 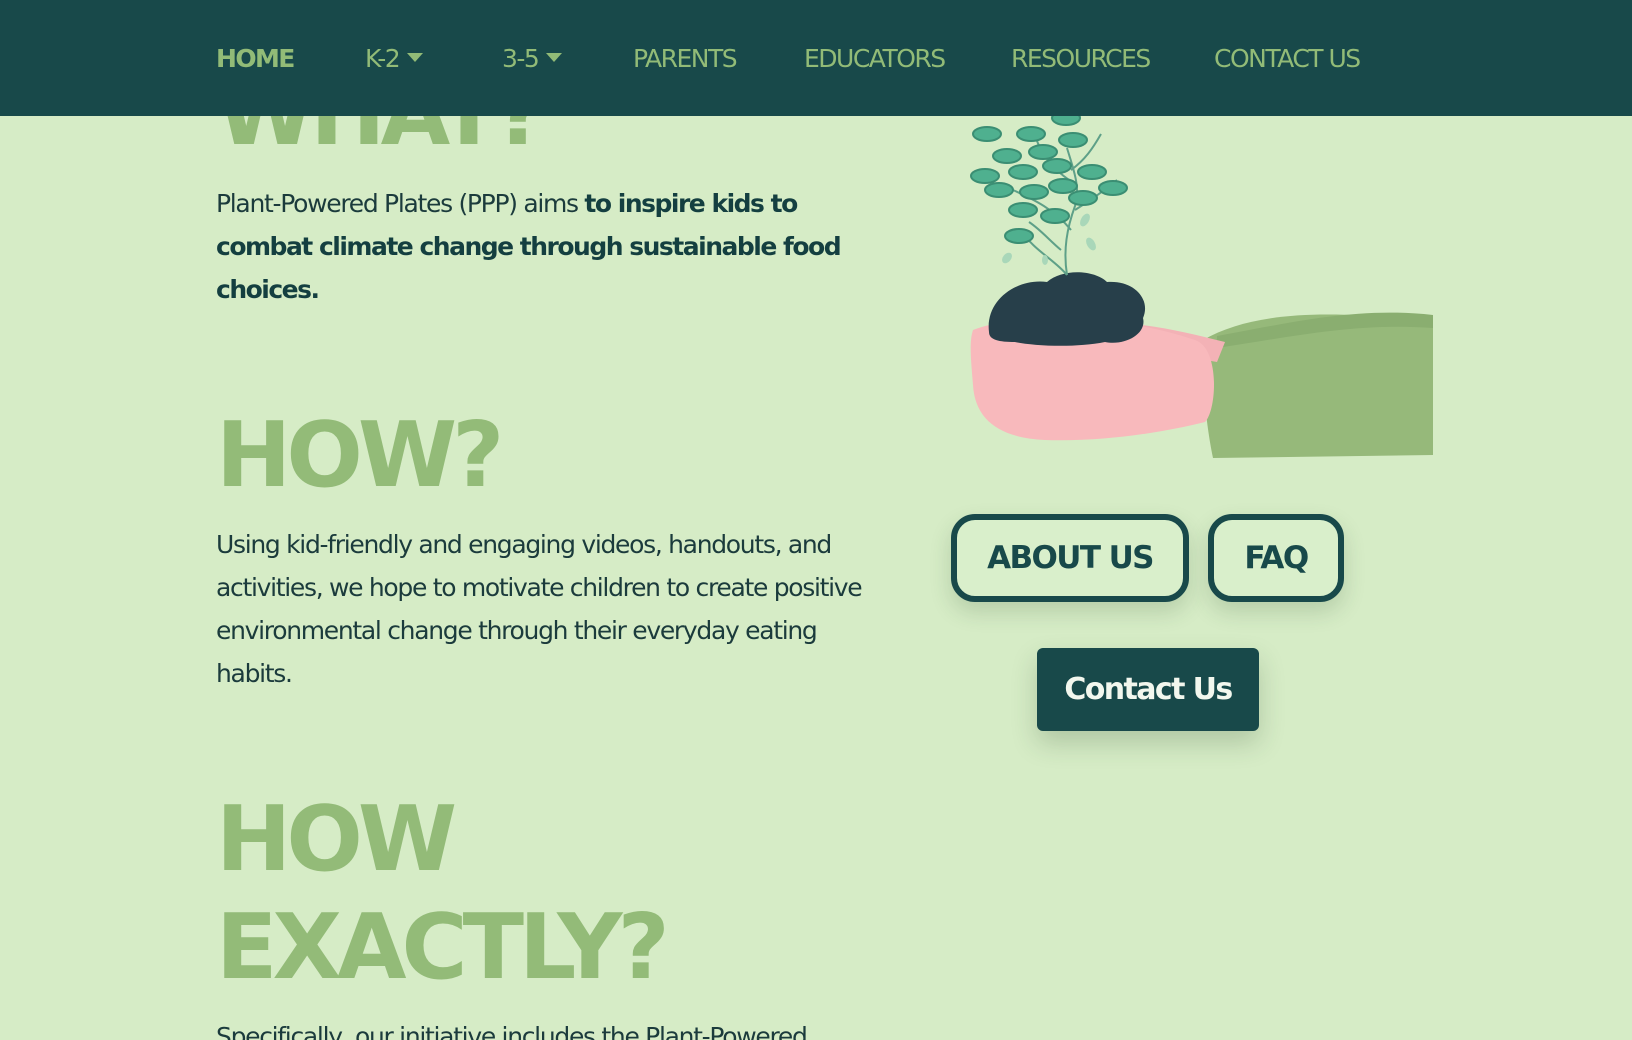 I want to click on nav-educators: EDUCATORS, so click(x=875, y=58).